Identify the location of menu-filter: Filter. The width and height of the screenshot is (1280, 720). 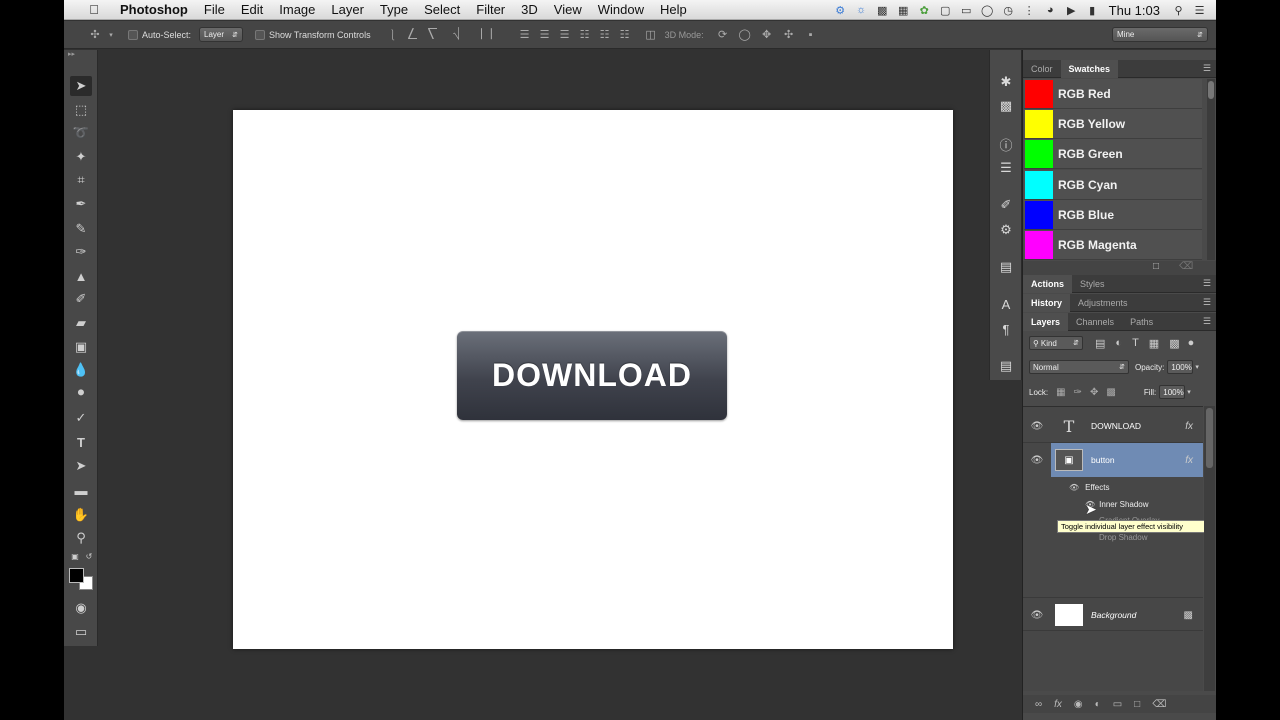
(490, 9).